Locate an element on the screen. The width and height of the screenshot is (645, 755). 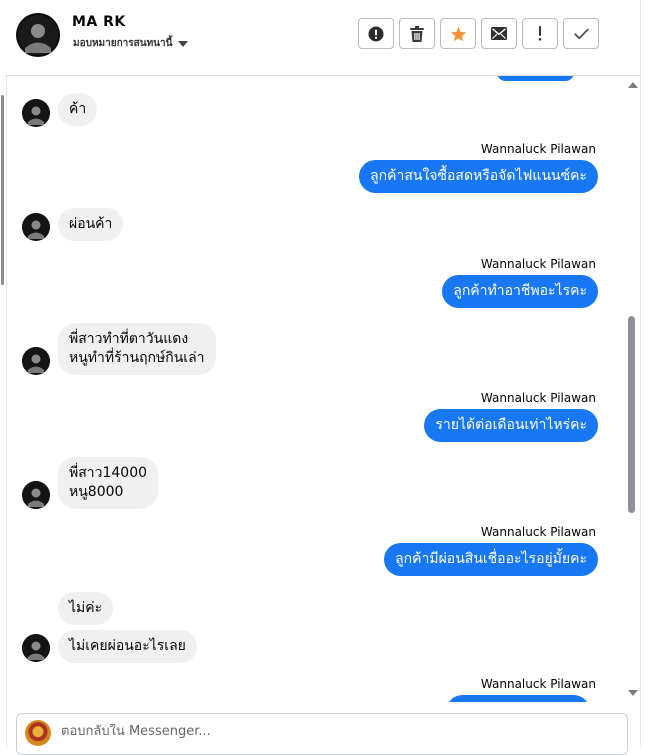
scrollbar-thumb is located at coordinates (631, 414).